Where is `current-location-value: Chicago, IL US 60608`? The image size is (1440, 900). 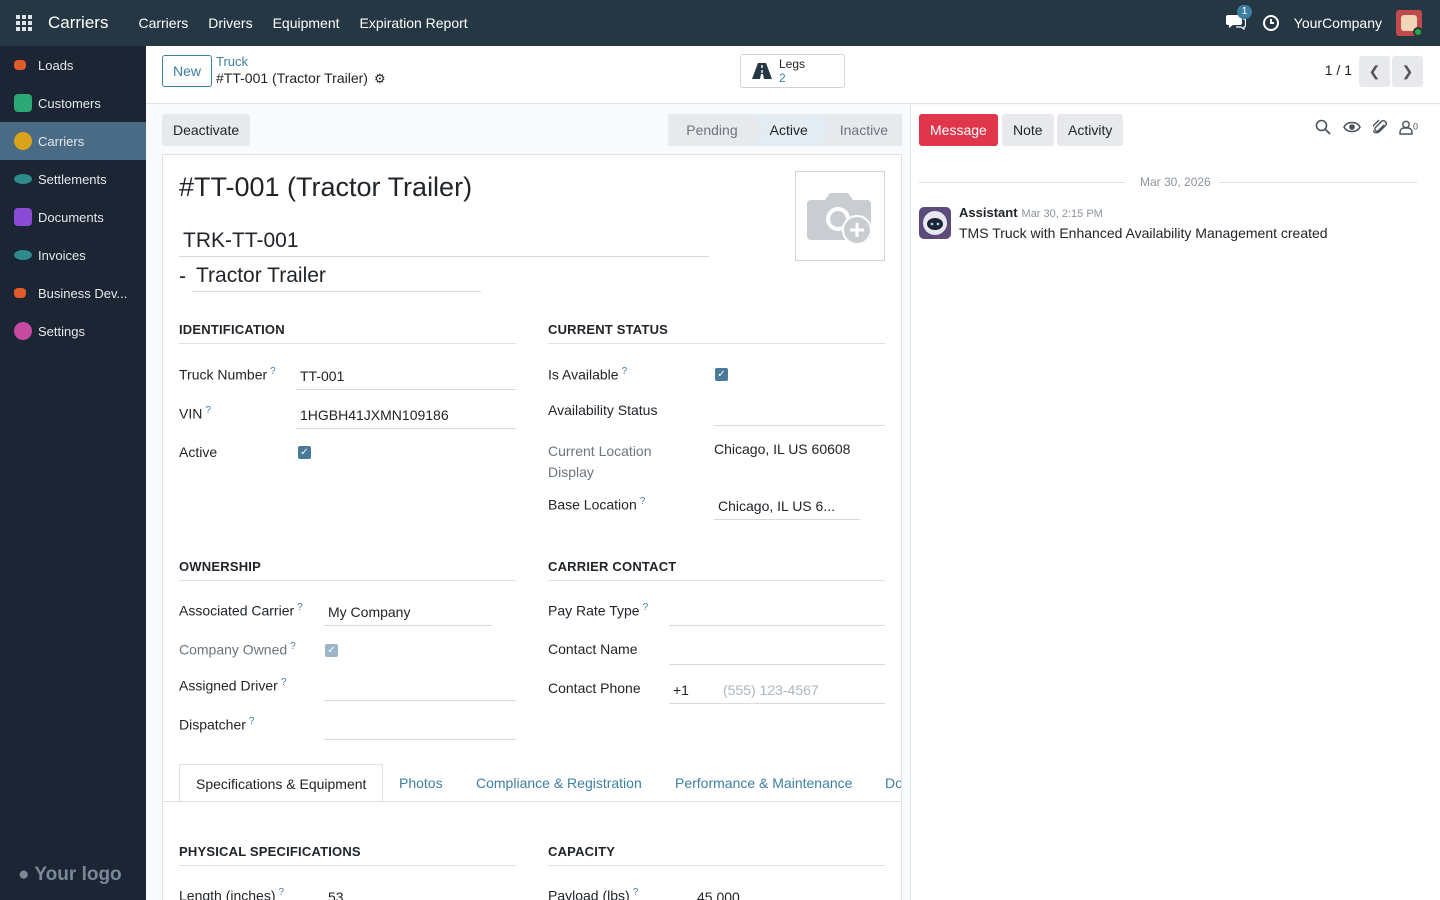
current-location-value: Chicago, IL US 60608 is located at coordinates (782, 449).